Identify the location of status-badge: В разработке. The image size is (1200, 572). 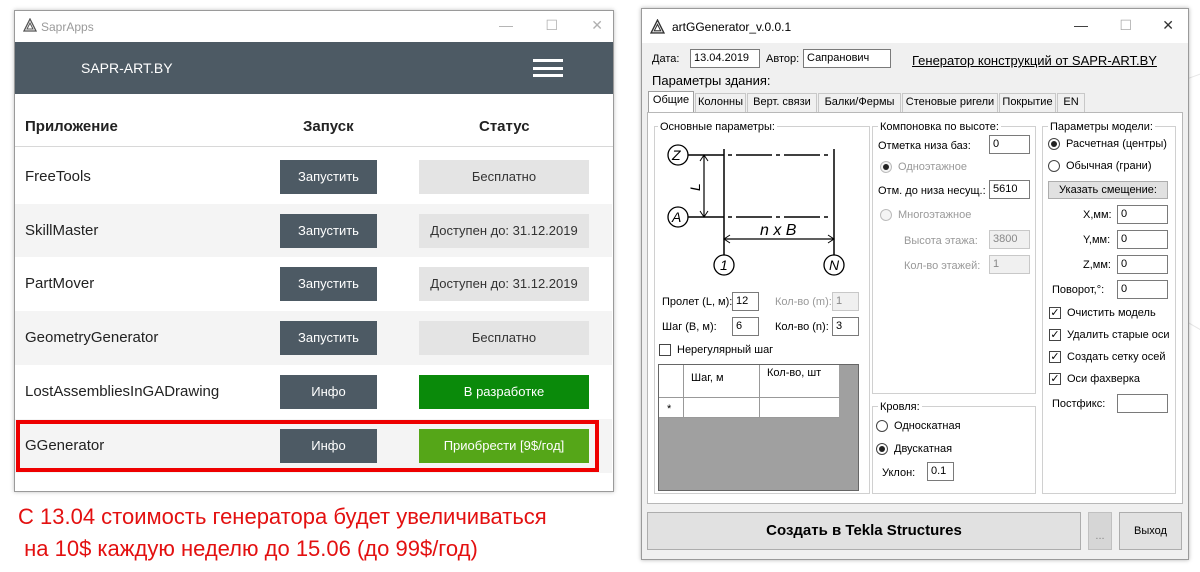
(504, 392).